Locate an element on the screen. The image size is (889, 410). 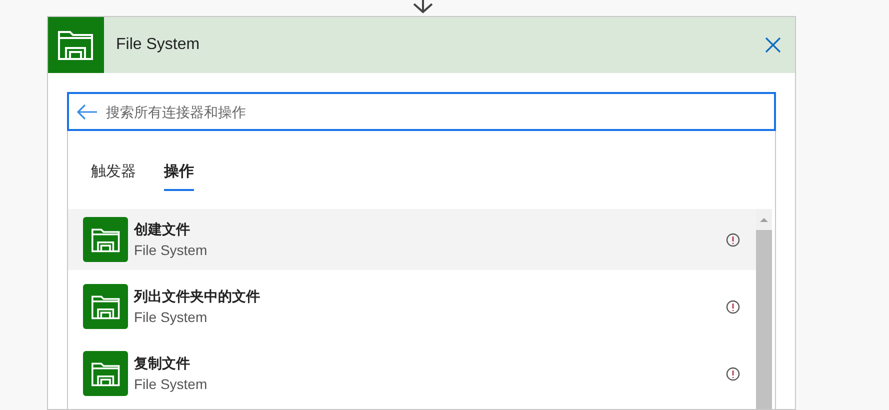
search-field: 搜索所有连接器和操作 is located at coordinates (421, 111).